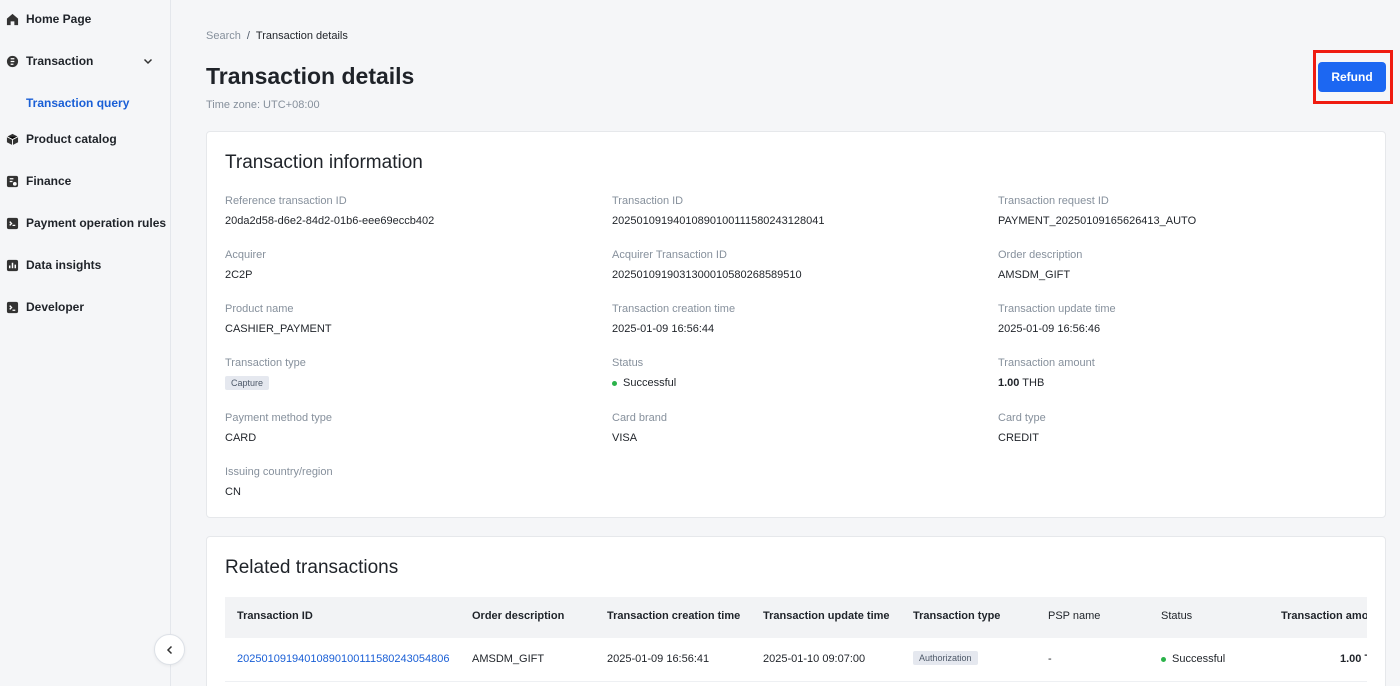  I want to click on column-header: Status, so click(1177, 616).